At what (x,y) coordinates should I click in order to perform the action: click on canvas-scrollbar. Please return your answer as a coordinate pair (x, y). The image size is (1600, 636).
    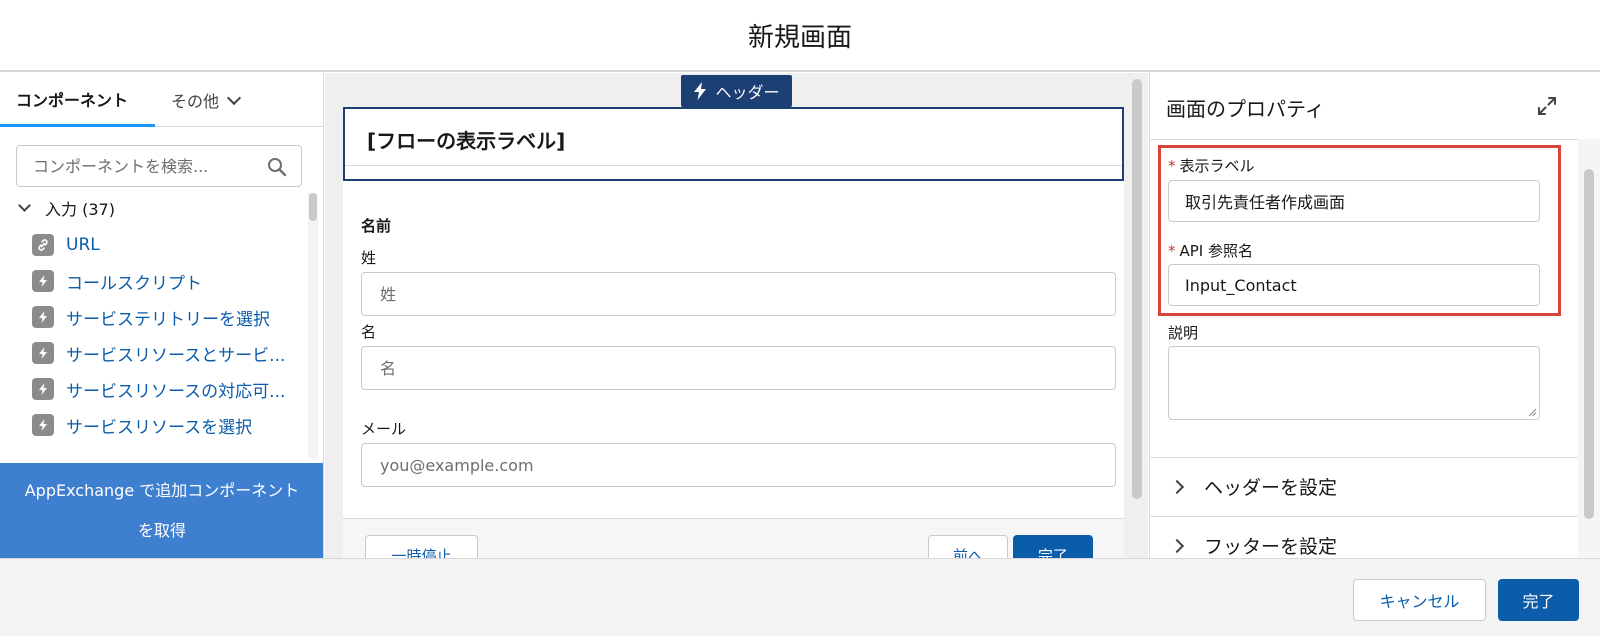
    Looking at the image, I should click on (1137, 315).